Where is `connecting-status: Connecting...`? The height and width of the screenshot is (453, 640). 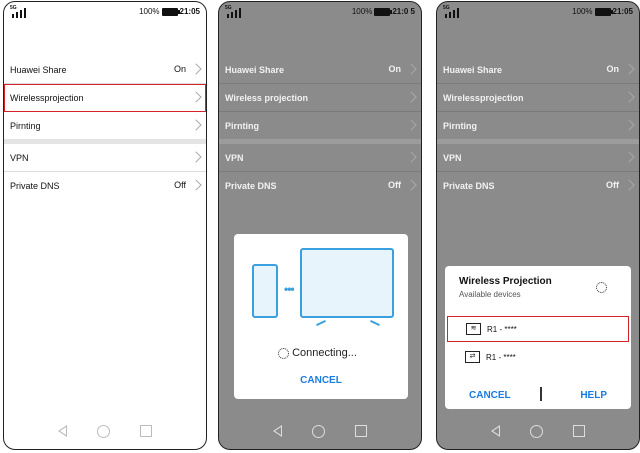 connecting-status: Connecting... is located at coordinates (317, 353).